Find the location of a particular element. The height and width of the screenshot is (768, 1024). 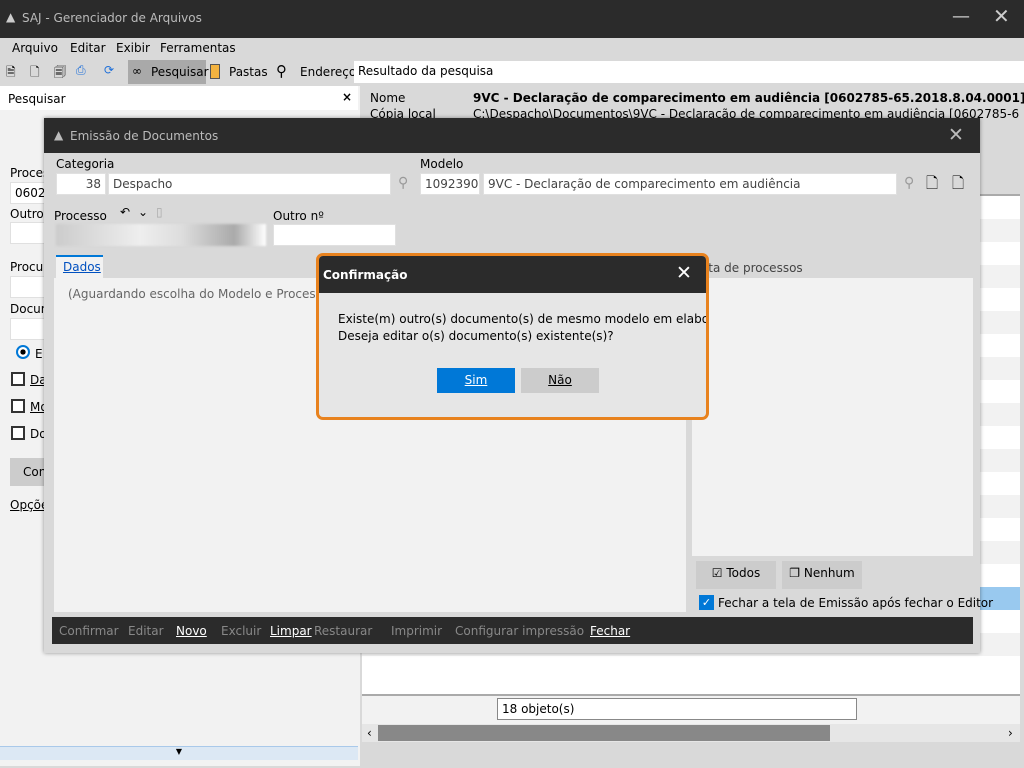

action-confirmar-button: Confirmar is located at coordinates (89, 631).